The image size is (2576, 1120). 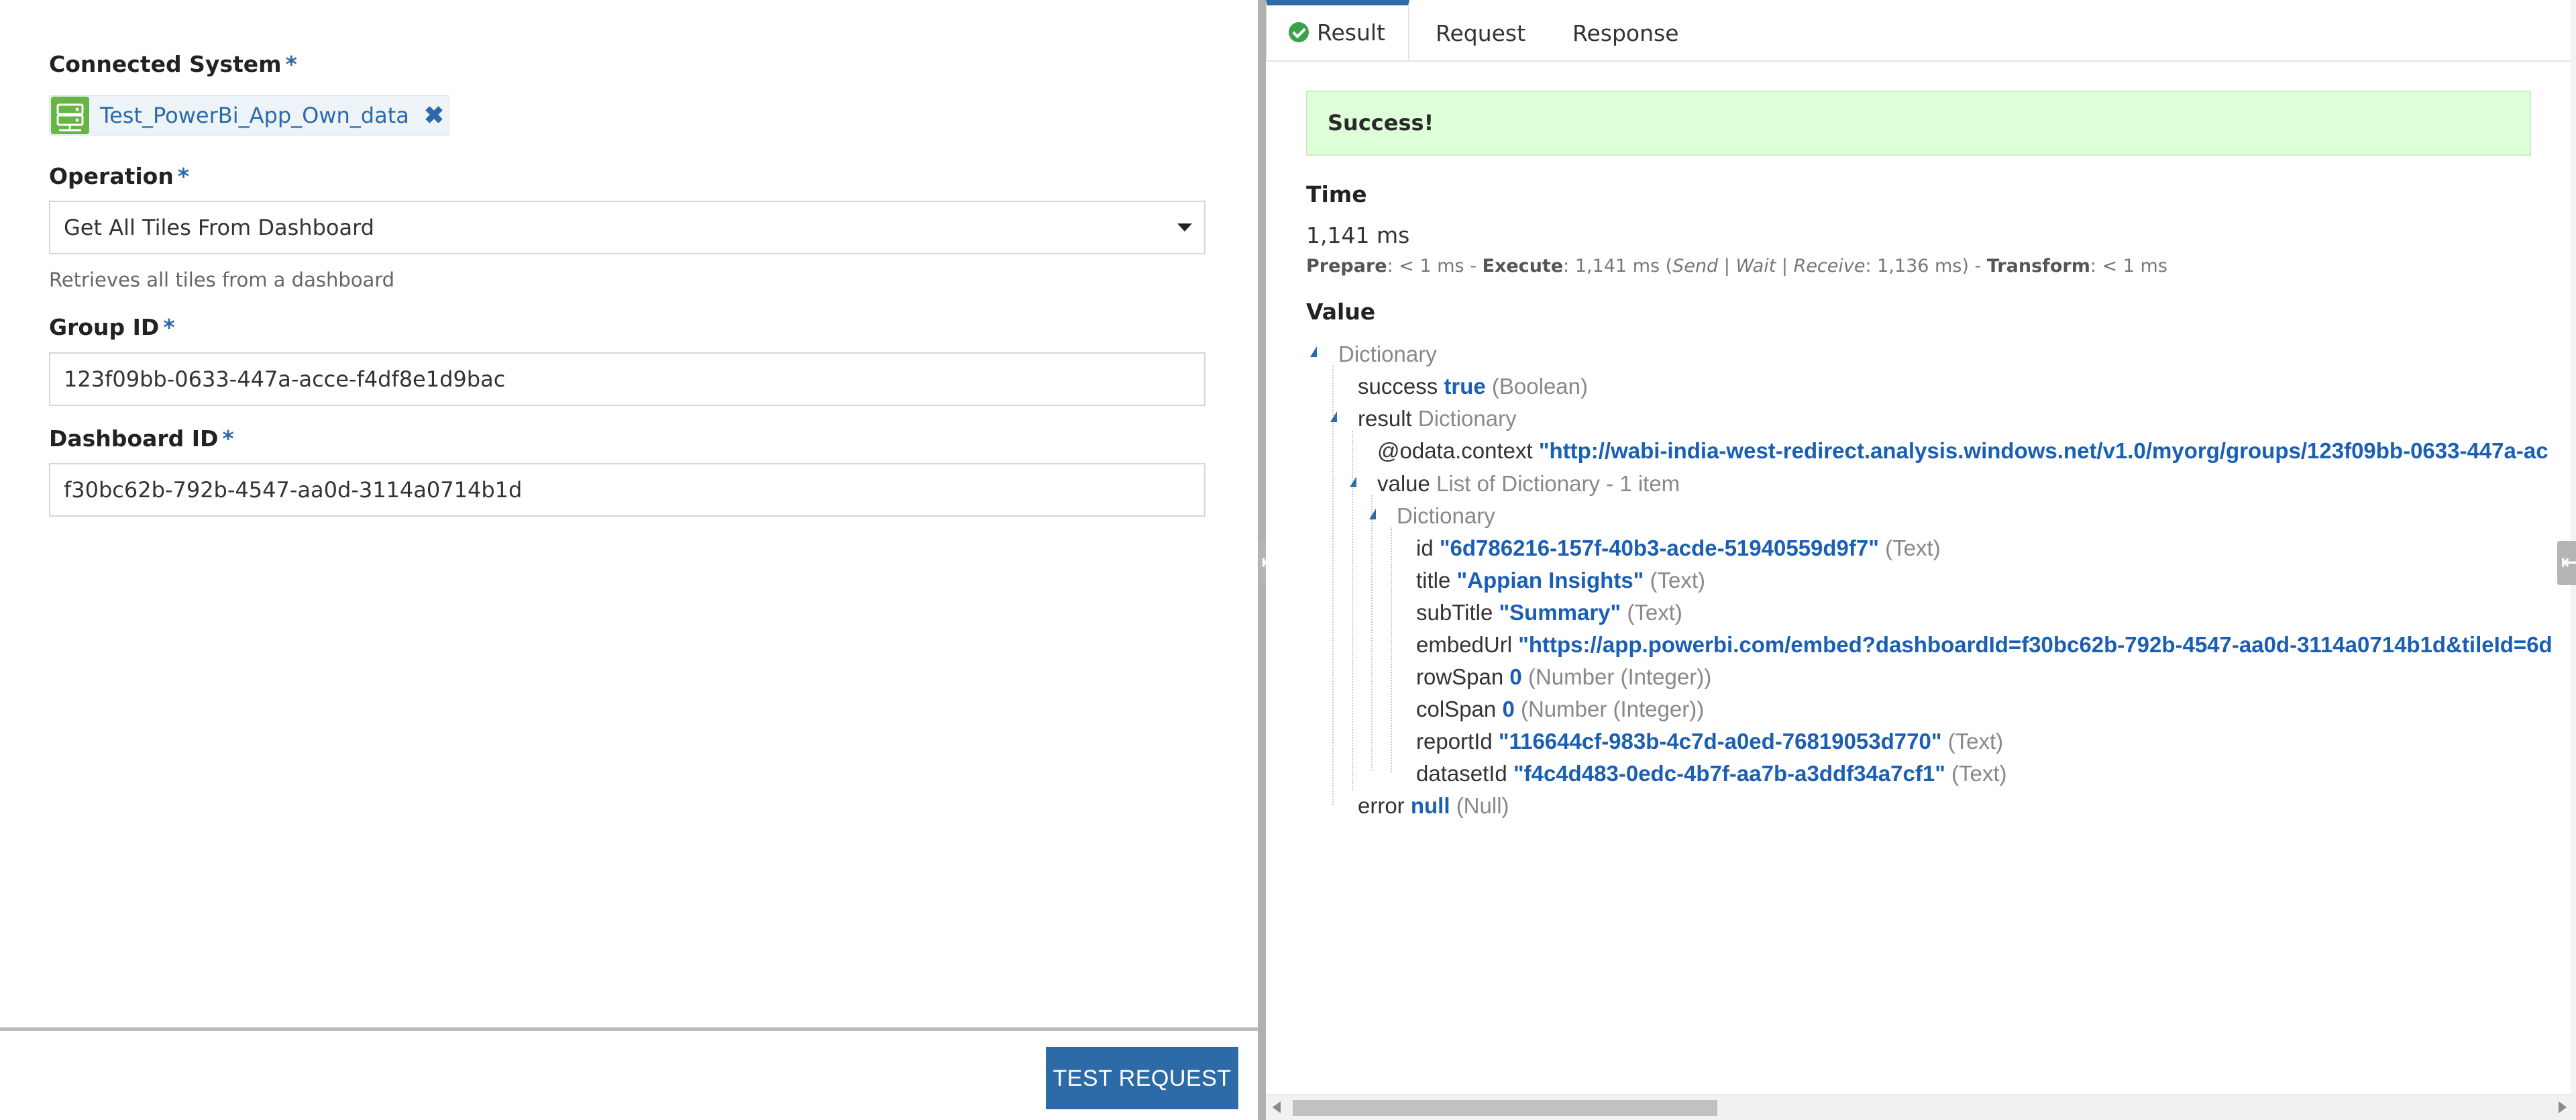 What do you see at coordinates (1184, 228) in the screenshot?
I see `caret-down-icon` at bounding box center [1184, 228].